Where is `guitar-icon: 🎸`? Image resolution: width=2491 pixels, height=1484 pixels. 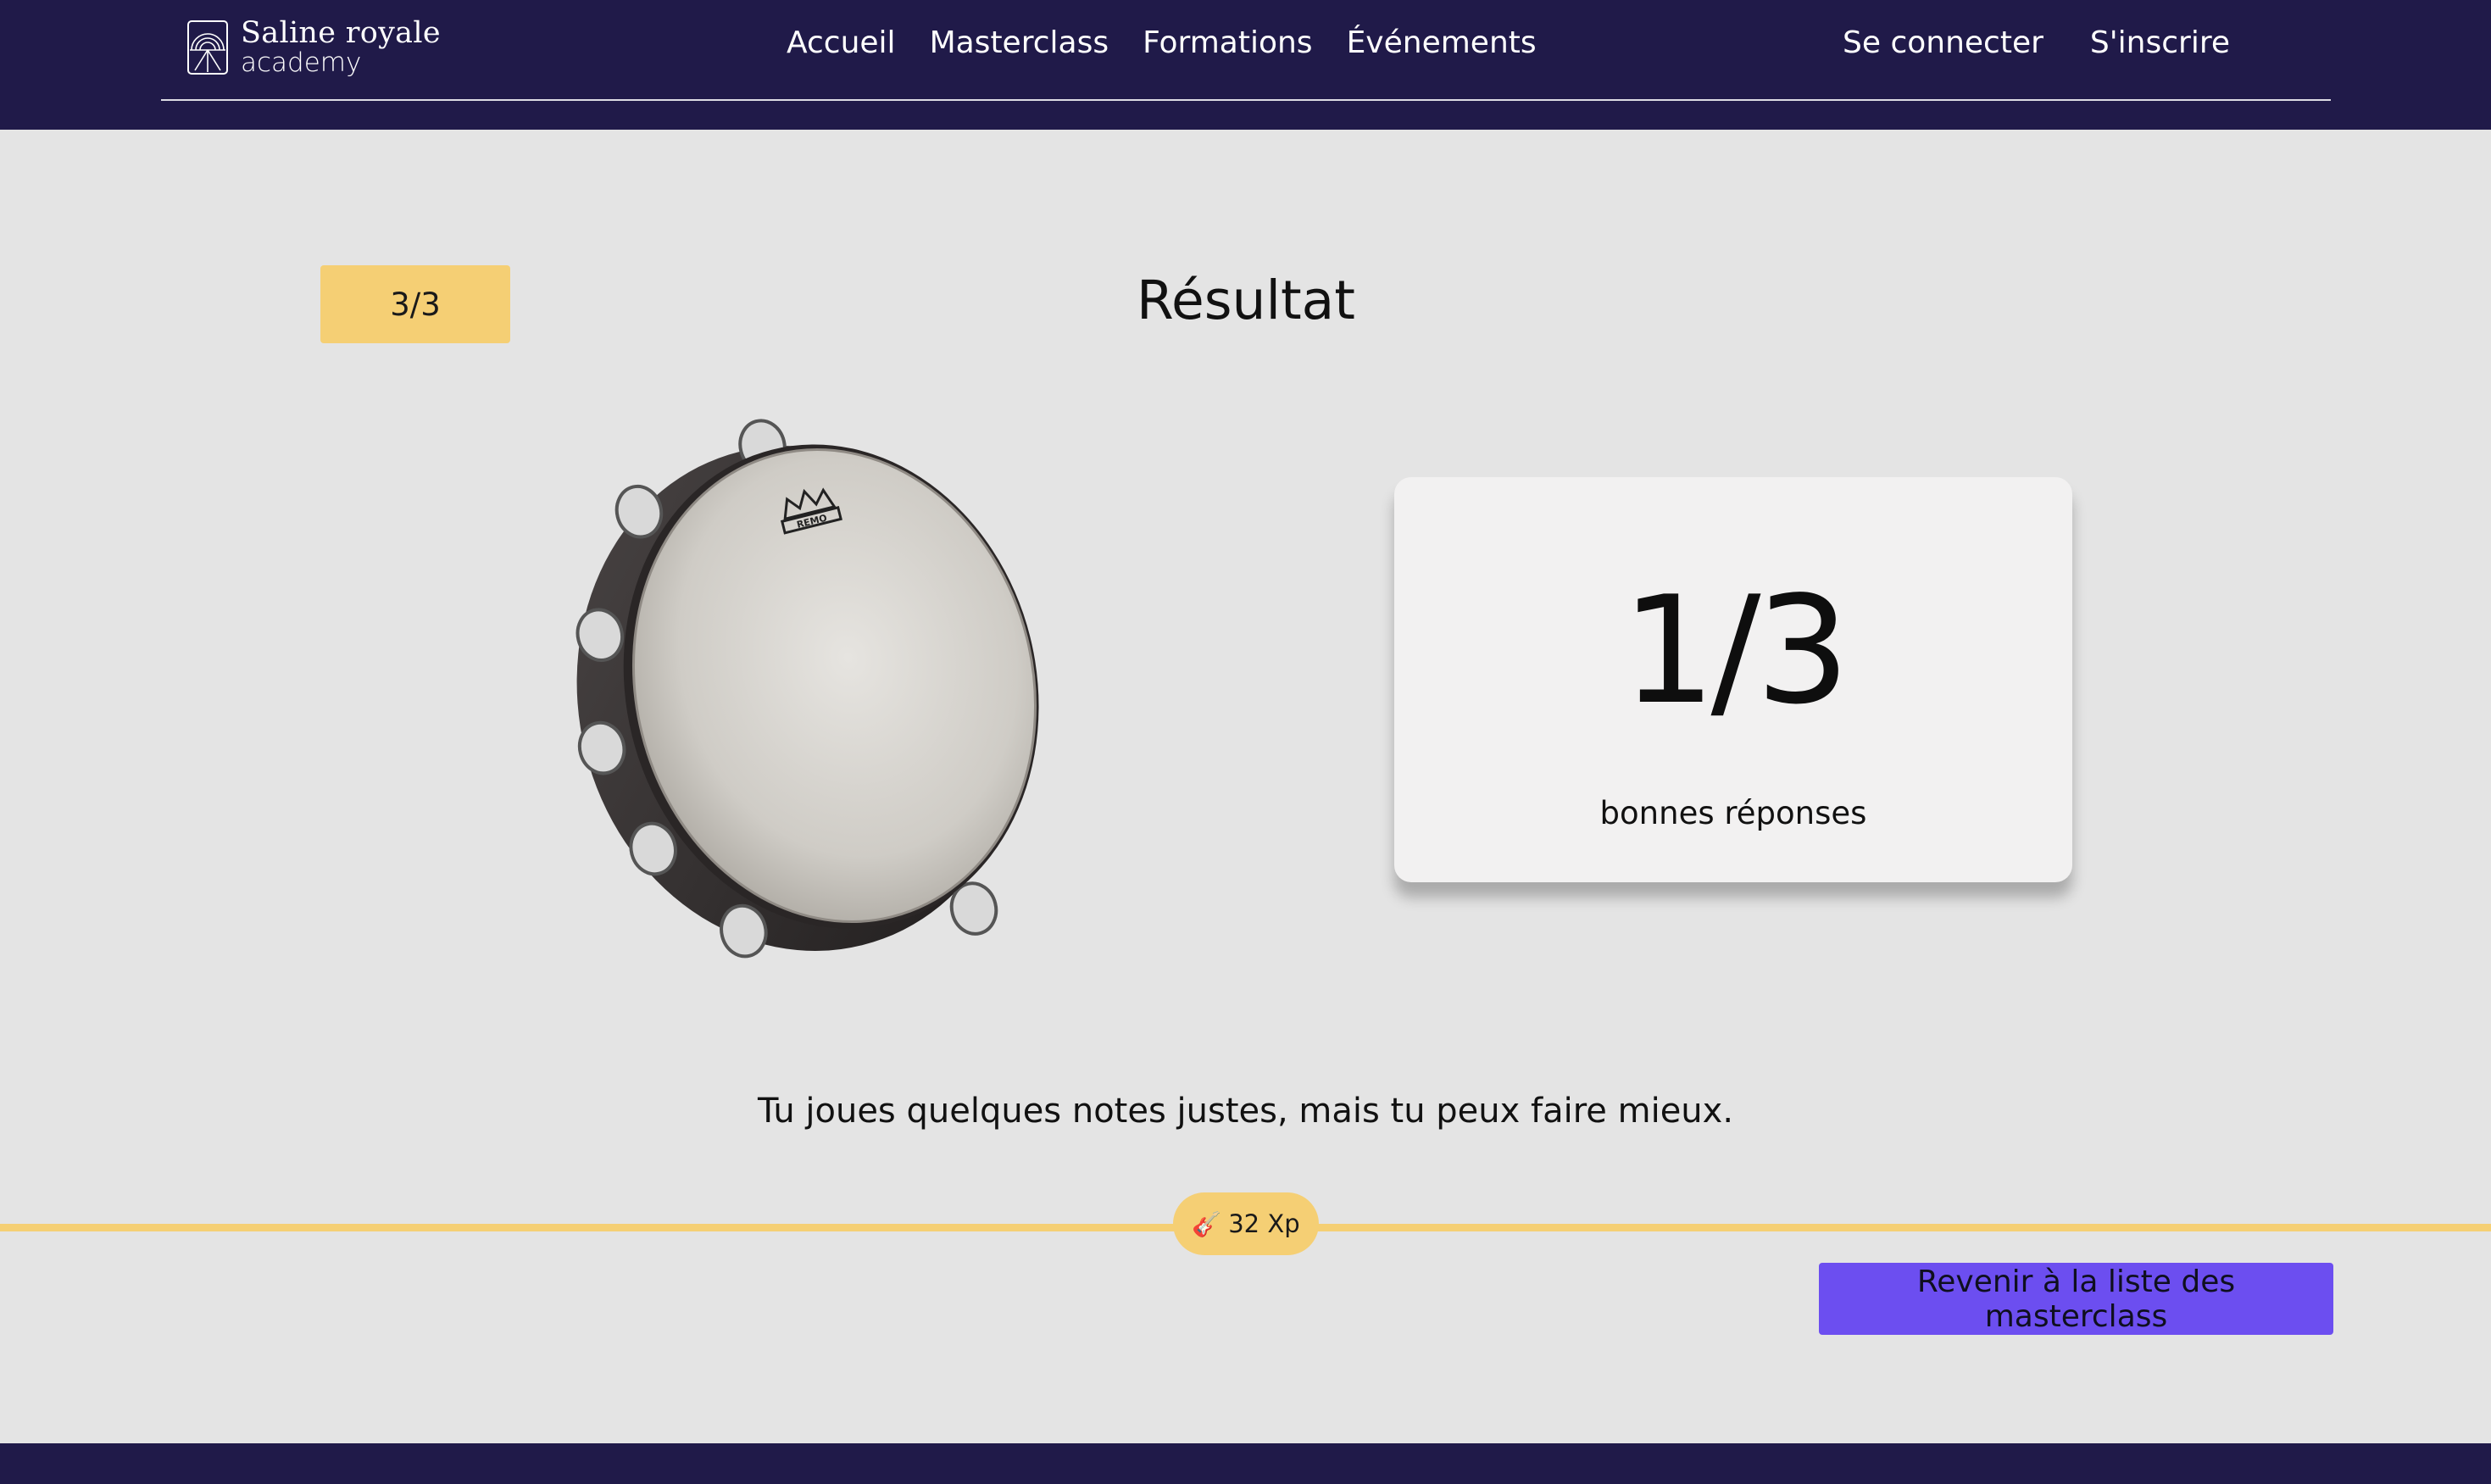 guitar-icon: 🎸 is located at coordinates (1207, 1224).